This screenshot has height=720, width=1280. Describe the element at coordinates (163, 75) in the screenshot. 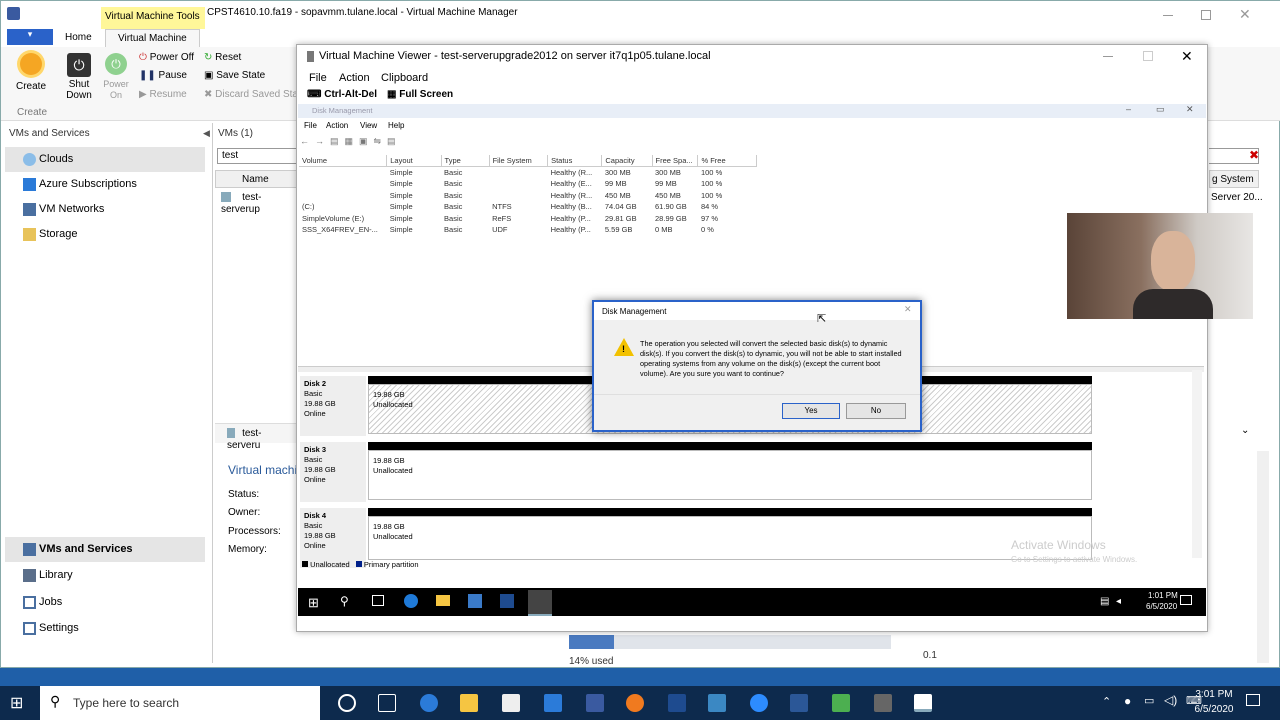

I see `pause-button: ❚❚ Pause` at that location.